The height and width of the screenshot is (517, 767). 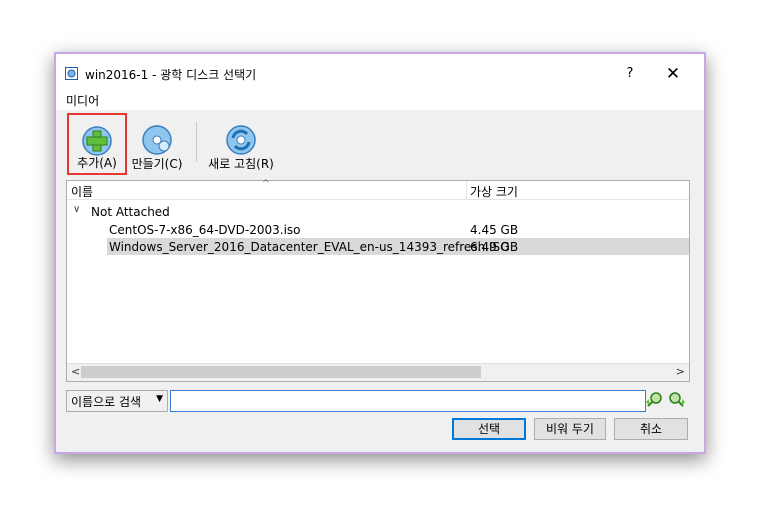 What do you see at coordinates (97, 163) in the screenshot?
I see `add-label: 추가(A)` at bounding box center [97, 163].